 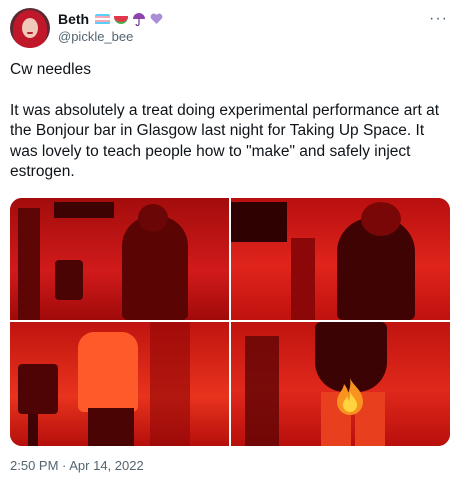 I want to click on more-options-icon: ···, so click(x=438, y=19).